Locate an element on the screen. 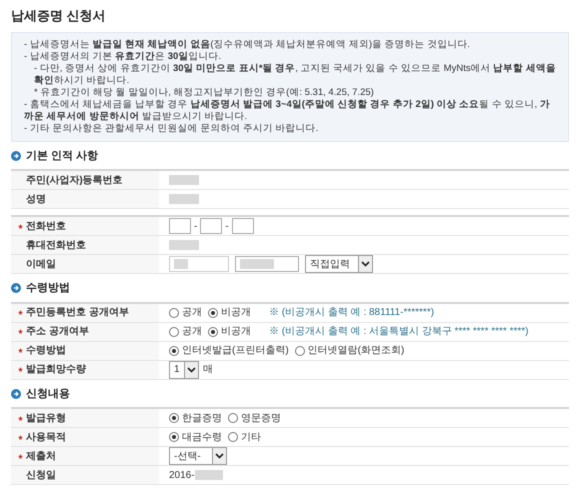  page-title: 납세증명 신청서 is located at coordinates (59, 16).